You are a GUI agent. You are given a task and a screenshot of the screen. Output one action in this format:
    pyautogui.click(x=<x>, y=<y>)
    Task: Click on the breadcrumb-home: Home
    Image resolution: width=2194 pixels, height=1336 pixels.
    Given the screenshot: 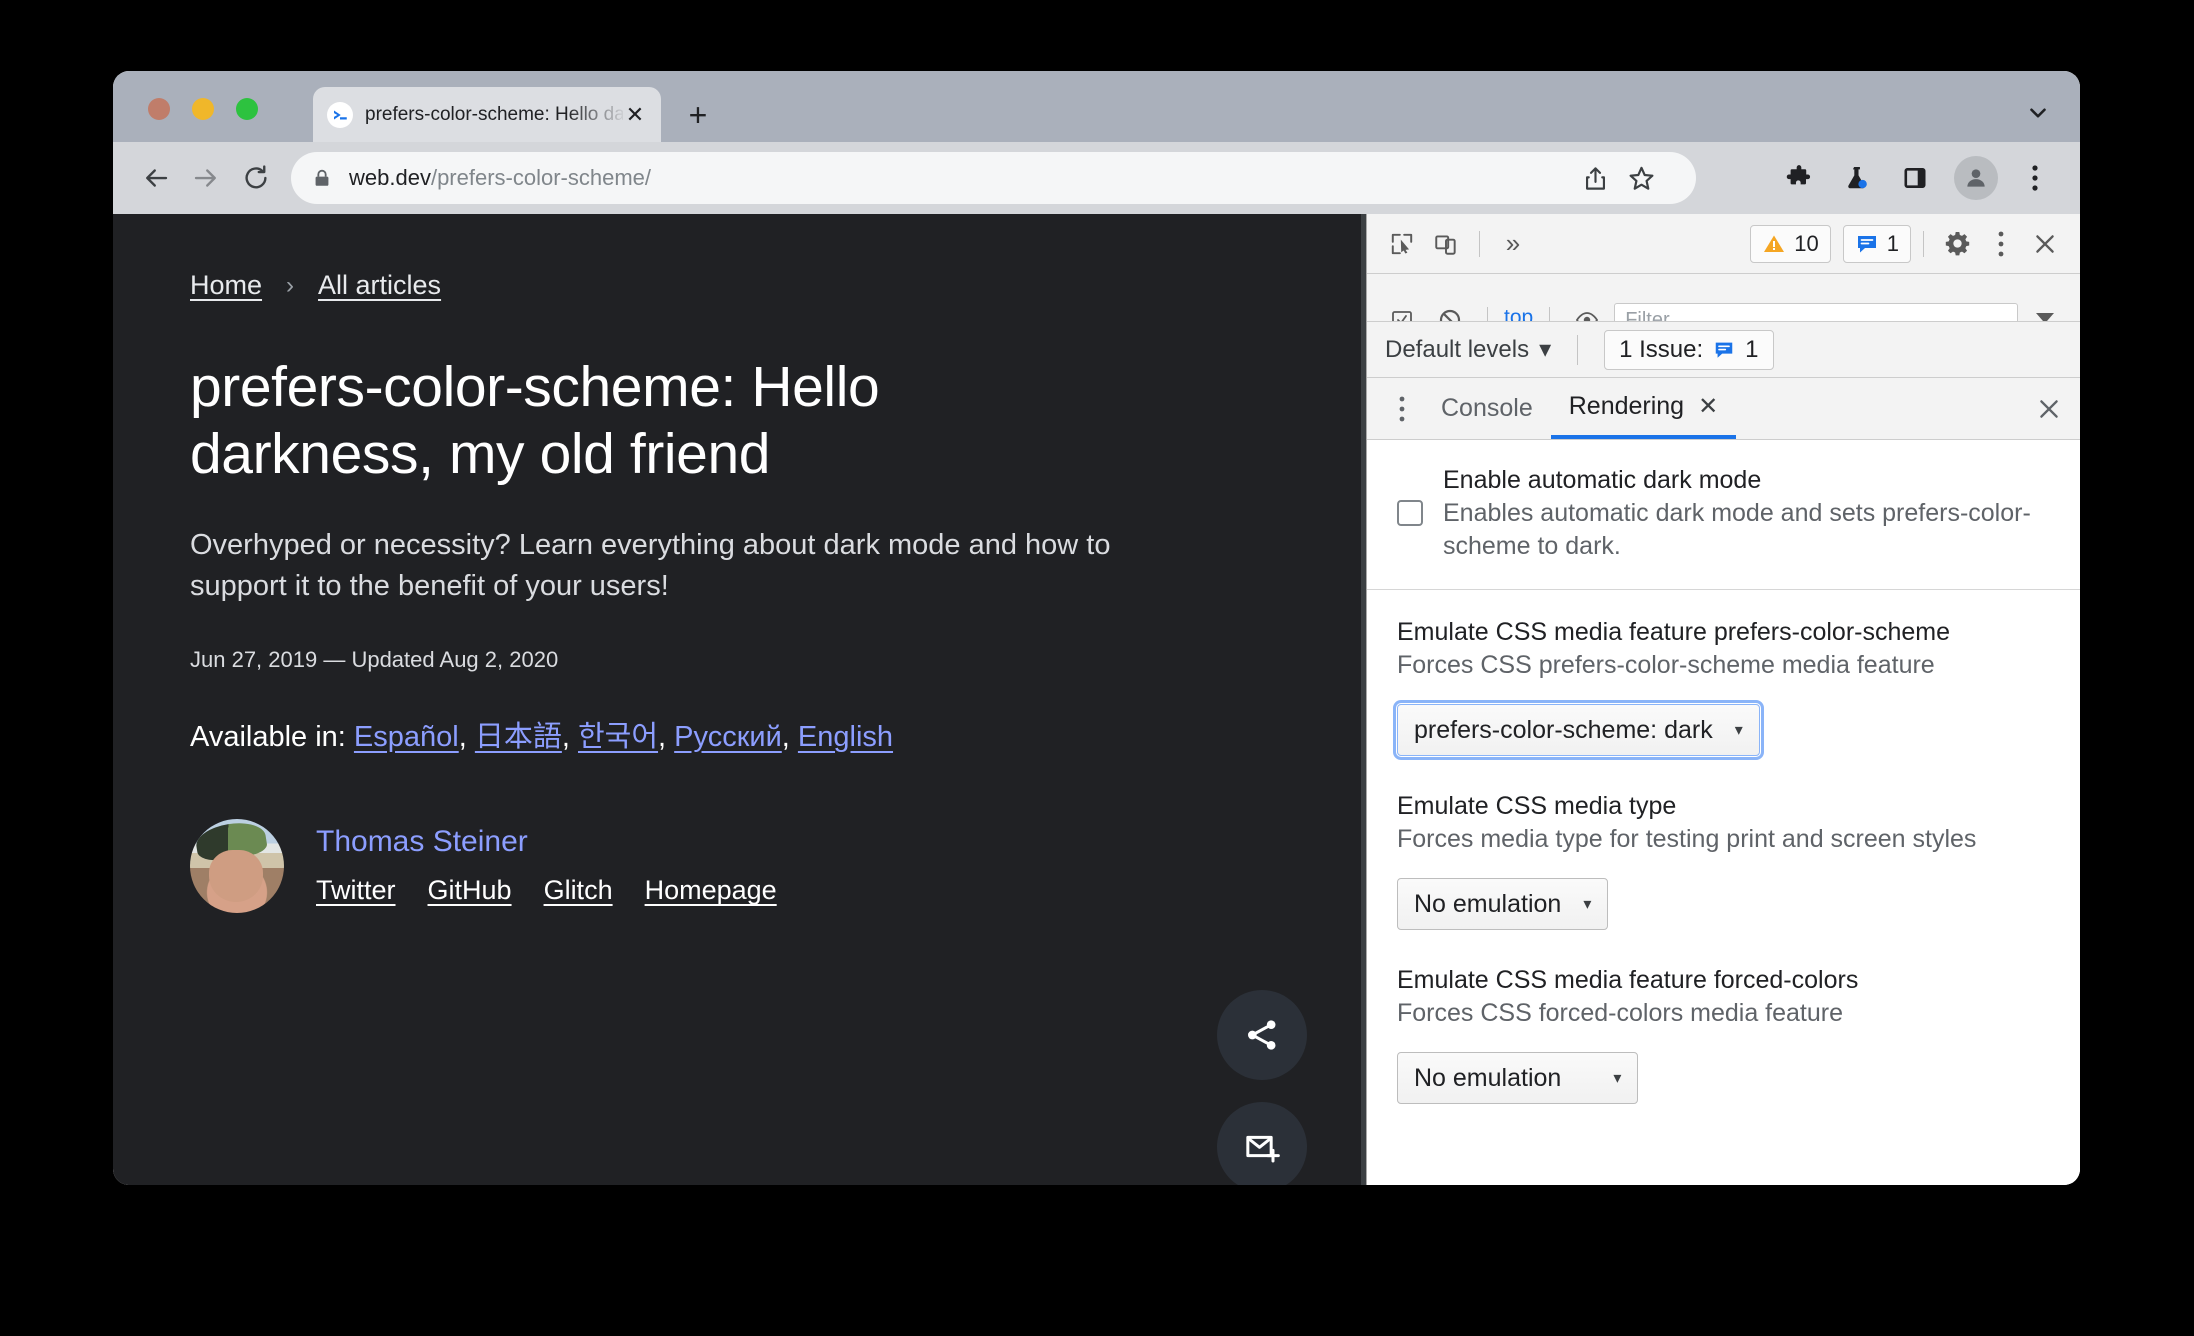 What is the action you would take?
    pyautogui.click(x=226, y=285)
    